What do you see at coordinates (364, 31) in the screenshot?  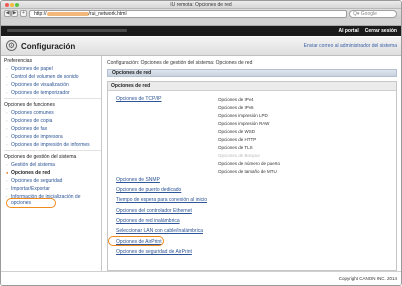 I see `banner-links: Al portal Cerrar sesión` at bounding box center [364, 31].